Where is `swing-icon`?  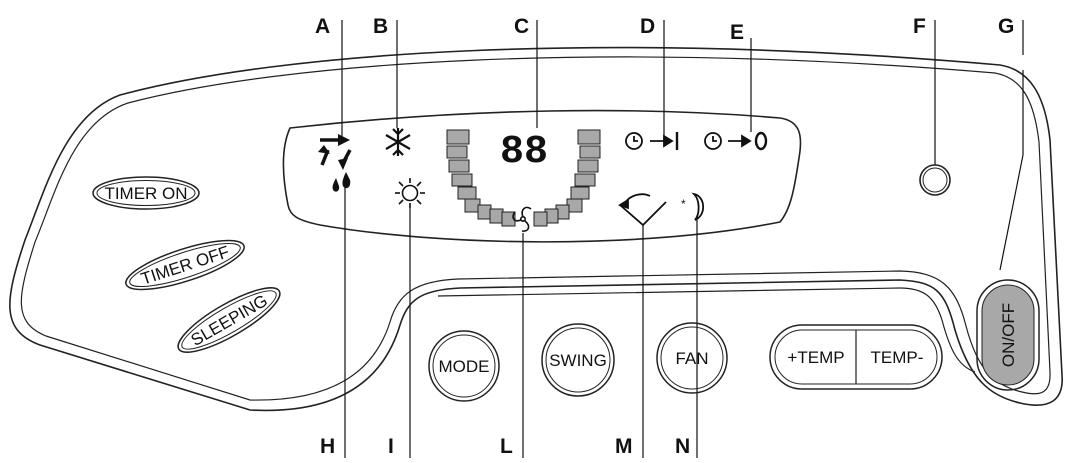 swing-icon is located at coordinates (642, 210).